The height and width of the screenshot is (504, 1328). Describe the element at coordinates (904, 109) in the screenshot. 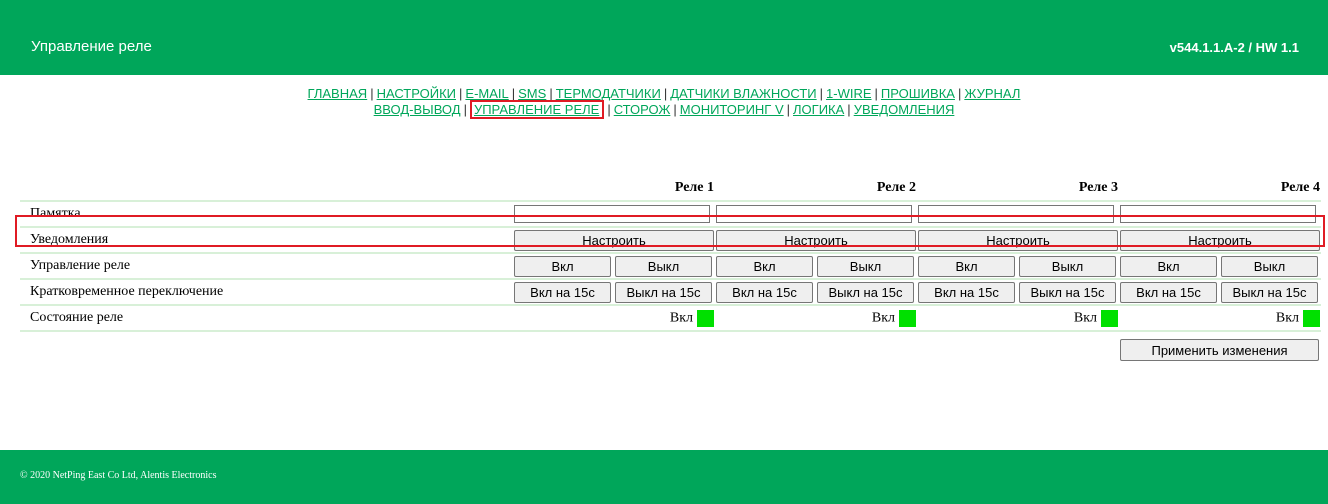

I see `nav-link-notifications: УВЕДОМЛЕНИЯ` at that location.